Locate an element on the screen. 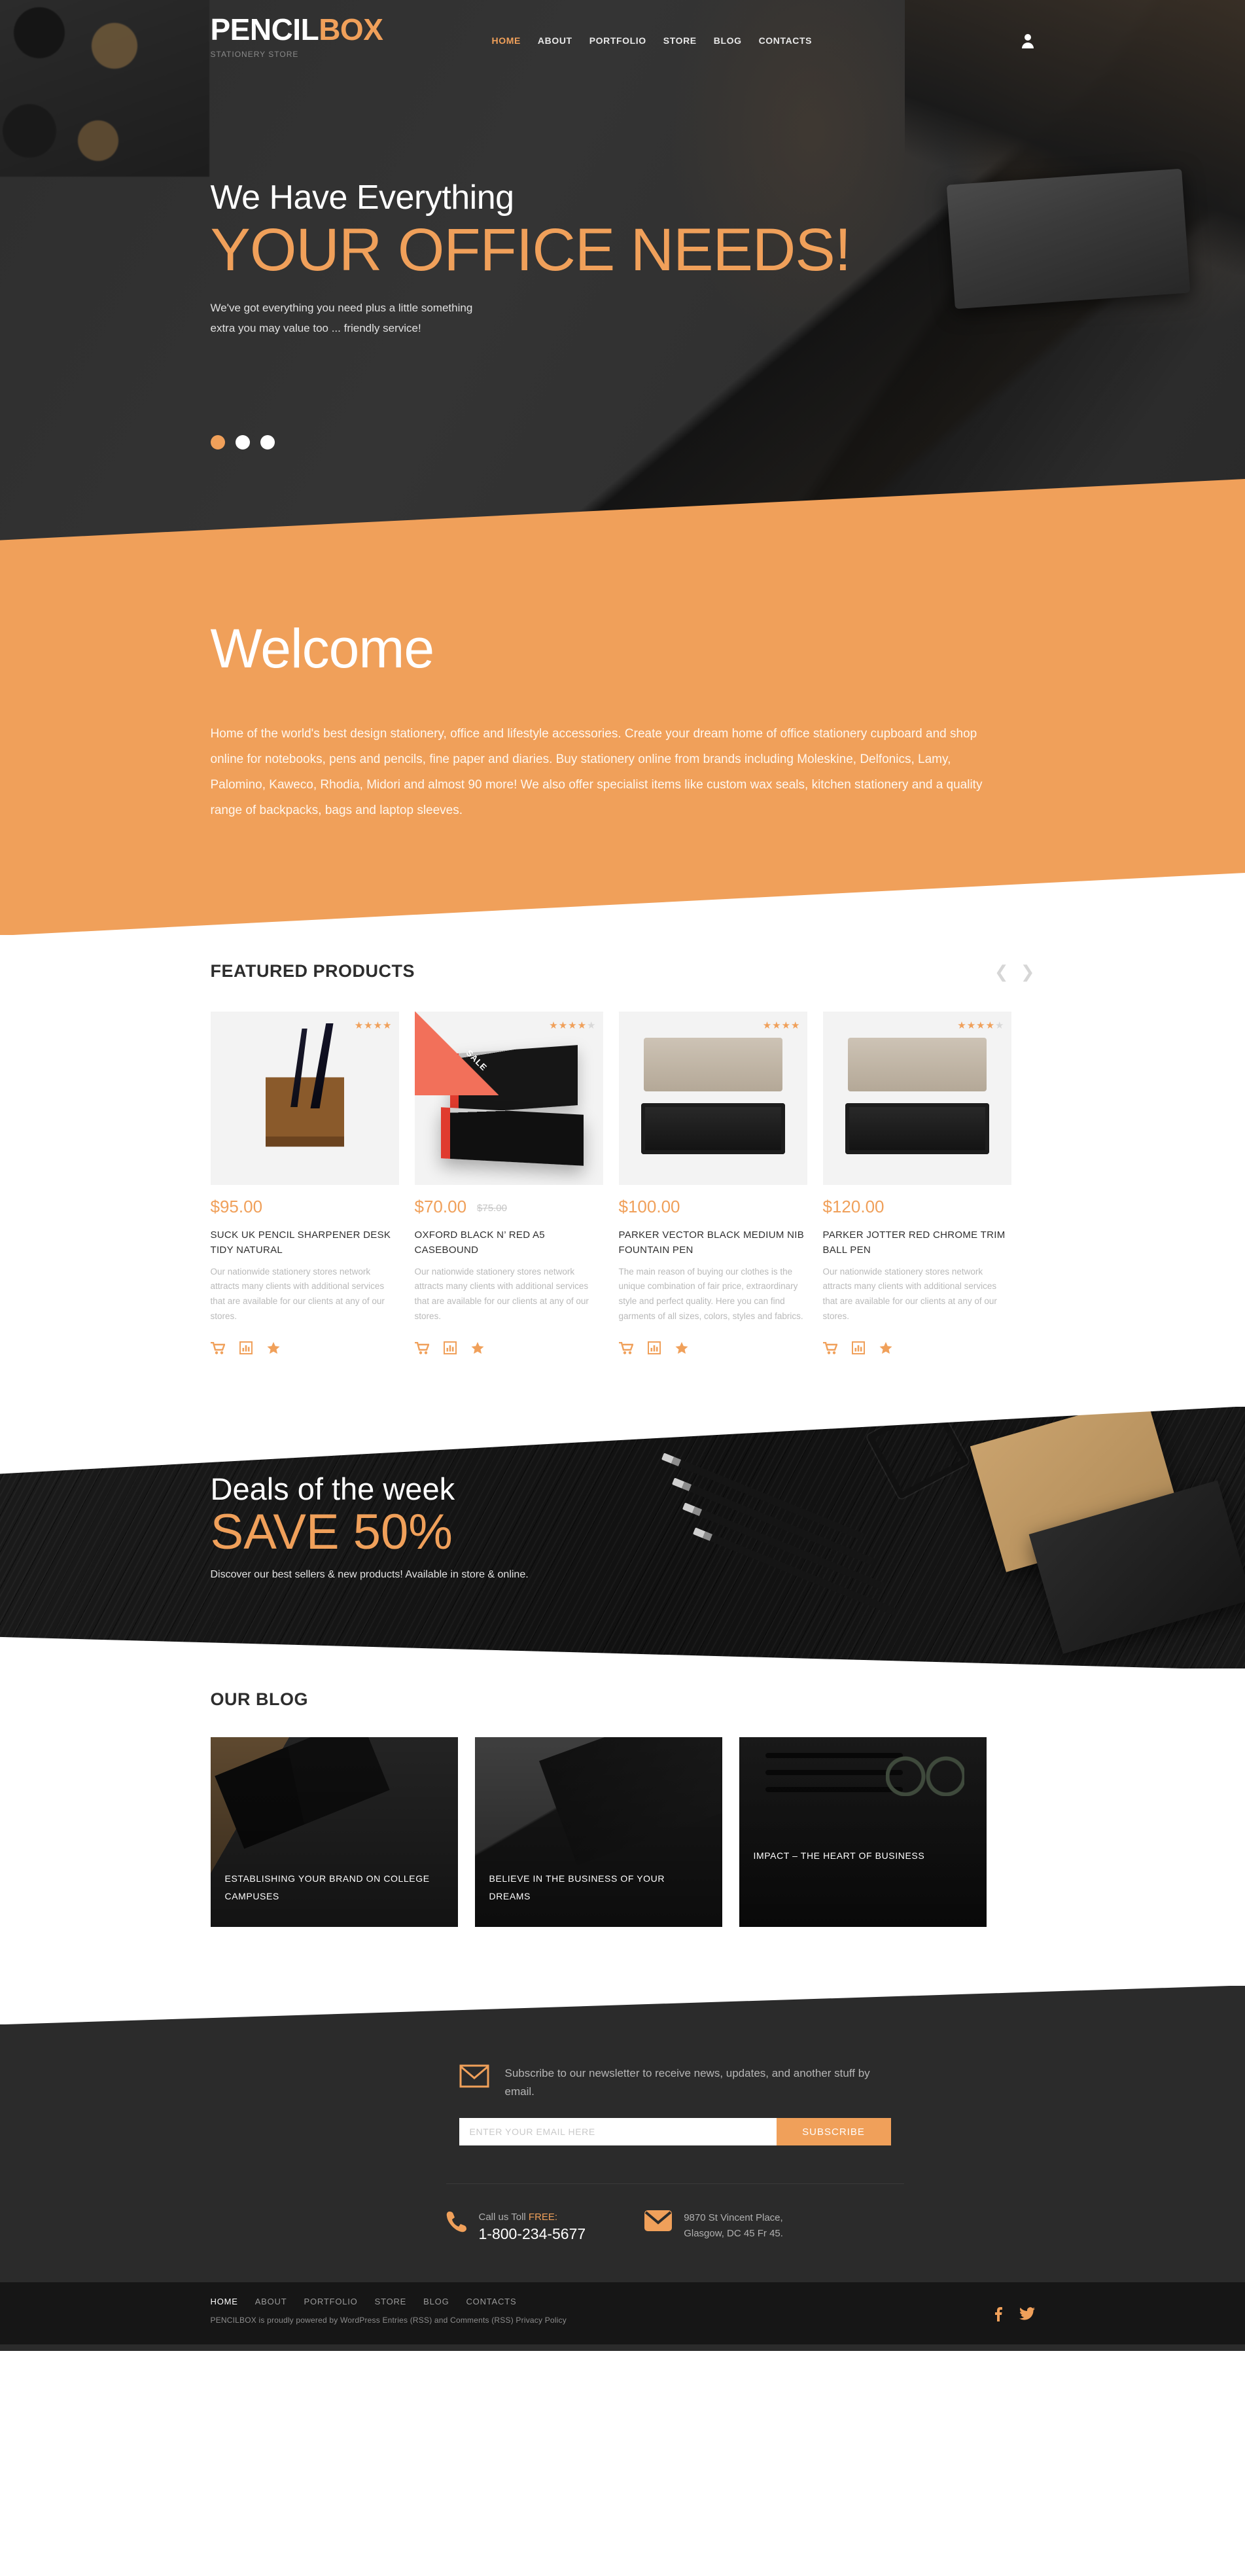  price-old: $75.00 is located at coordinates (492, 1208).